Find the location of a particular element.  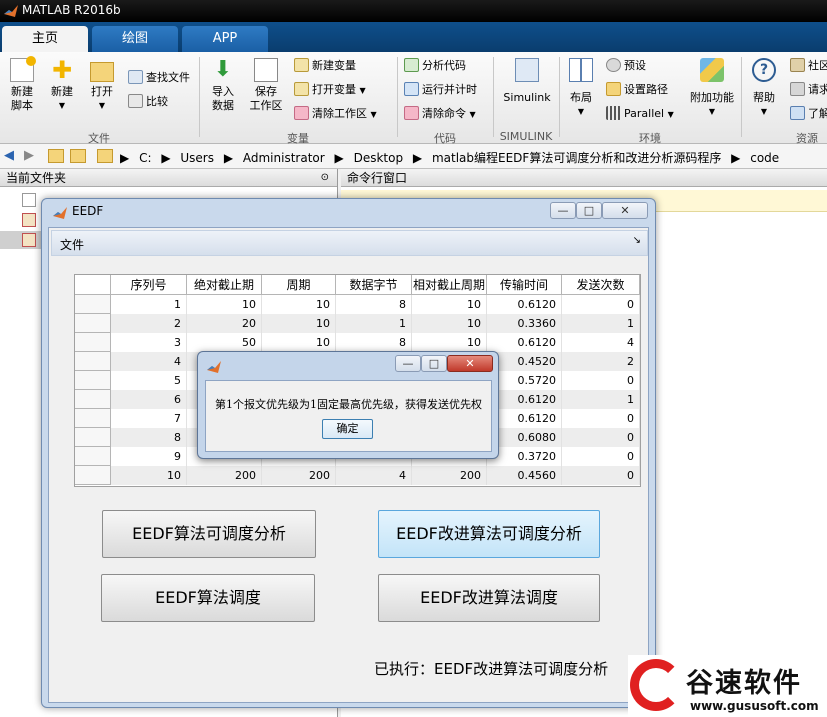

eedf-analysis-button: EEDF算法可调度分析 is located at coordinates (209, 534).